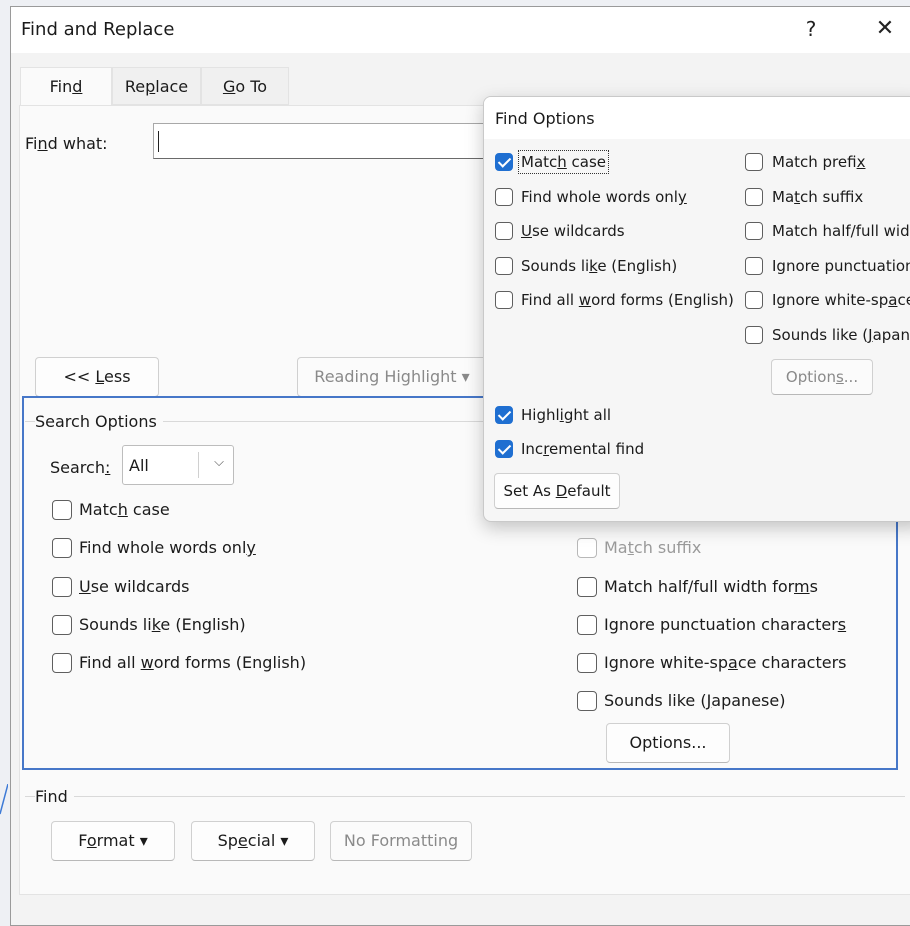  I want to click on text-caret, so click(158, 141).